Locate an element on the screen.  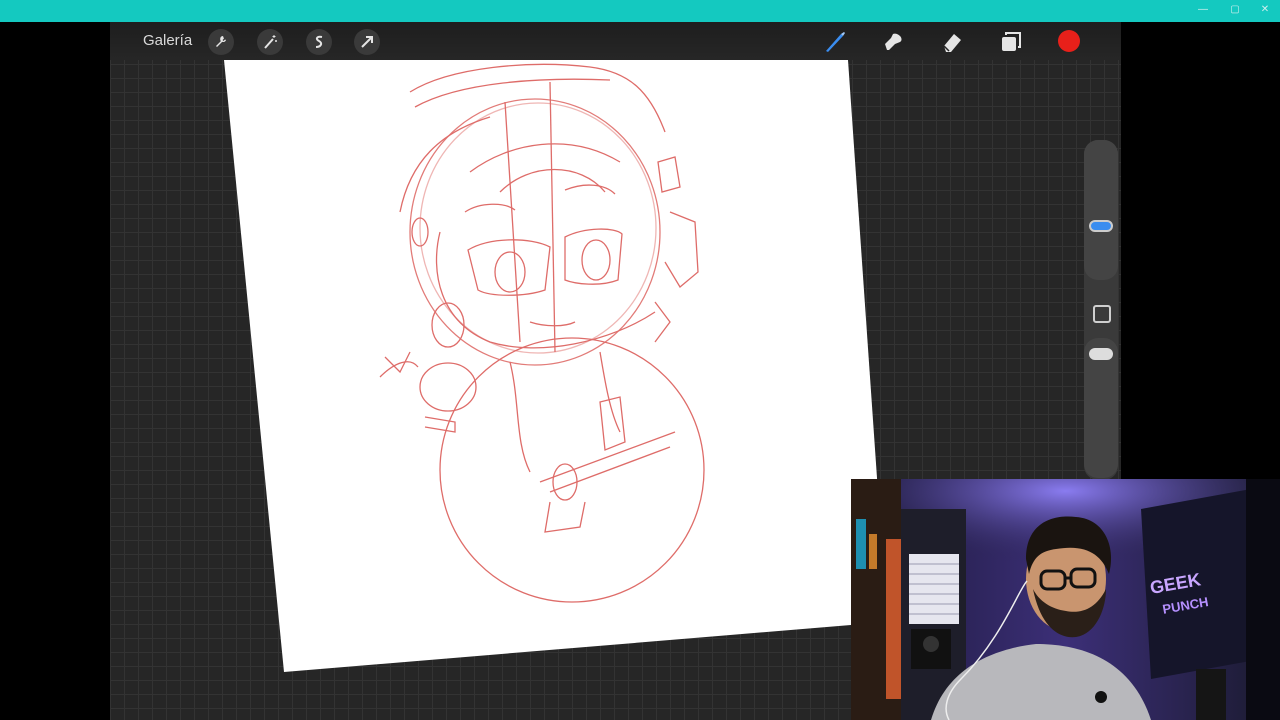
brush-size-handle is located at coordinates (1101, 226).